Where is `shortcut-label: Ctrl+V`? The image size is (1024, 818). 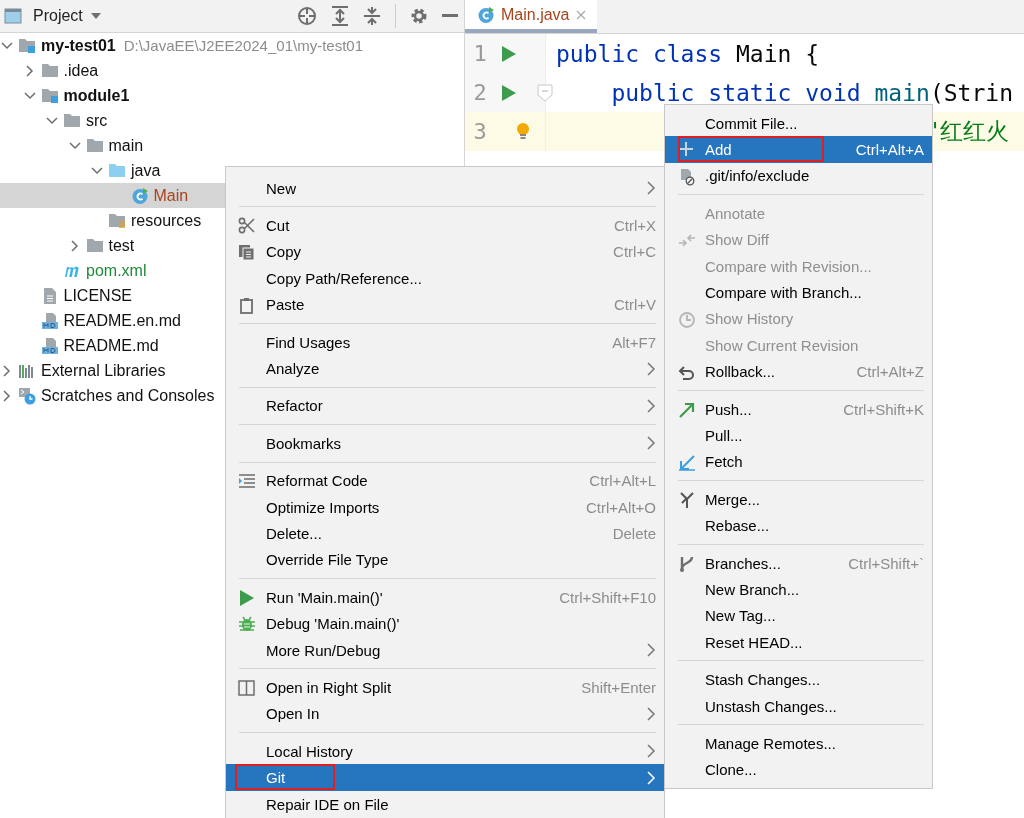 shortcut-label: Ctrl+V is located at coordinates (634, 305).